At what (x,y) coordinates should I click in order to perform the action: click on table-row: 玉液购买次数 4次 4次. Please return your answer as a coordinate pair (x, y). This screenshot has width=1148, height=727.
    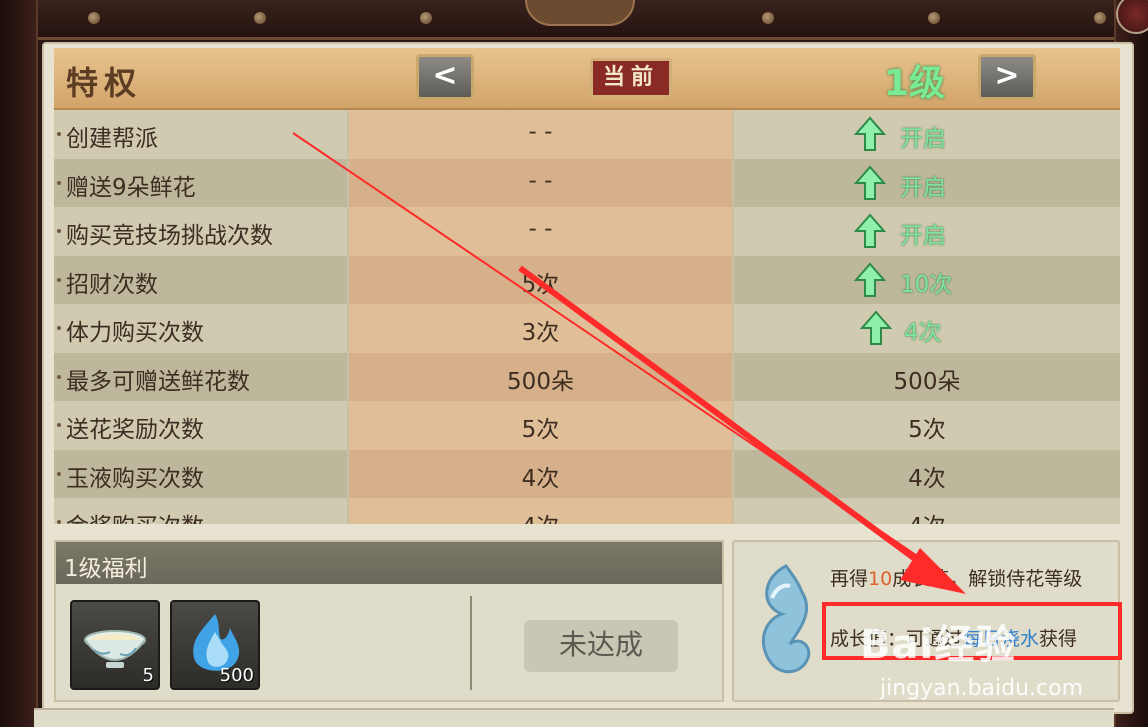
    Looking at the image, I should click on (587, 473).